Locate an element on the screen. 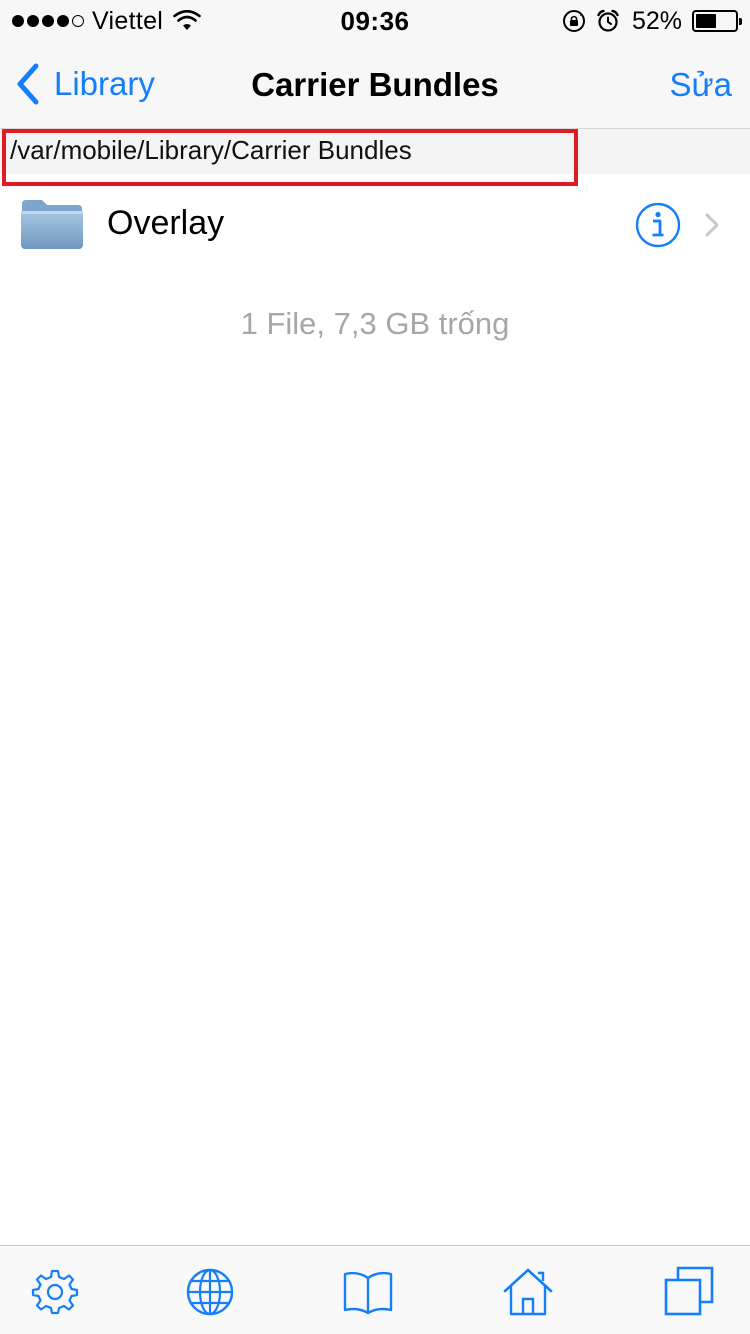 The height and width of the screenshot is (1334, 750). windows-icon is located at coordinates (689, 1291).